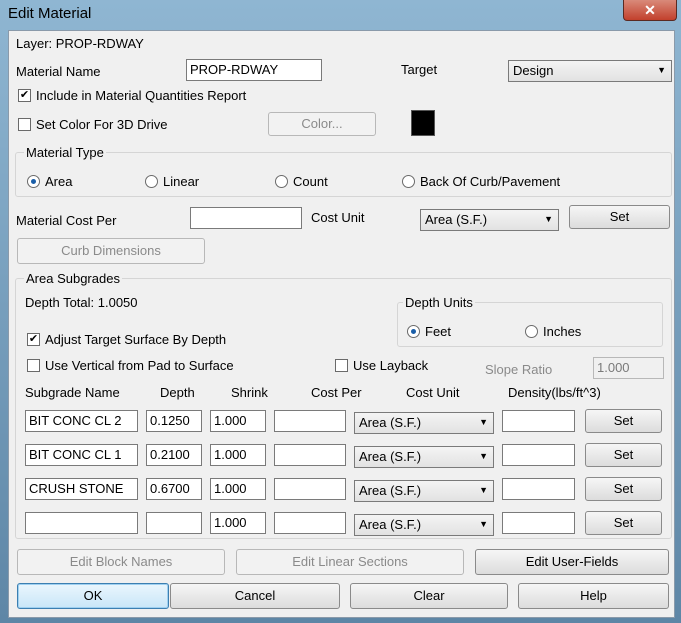 The image size is (681, 623). What do you see at coordinates (246, 218) in the screenshot?
I see `material-cost-input` at bounding box center [246, 218].